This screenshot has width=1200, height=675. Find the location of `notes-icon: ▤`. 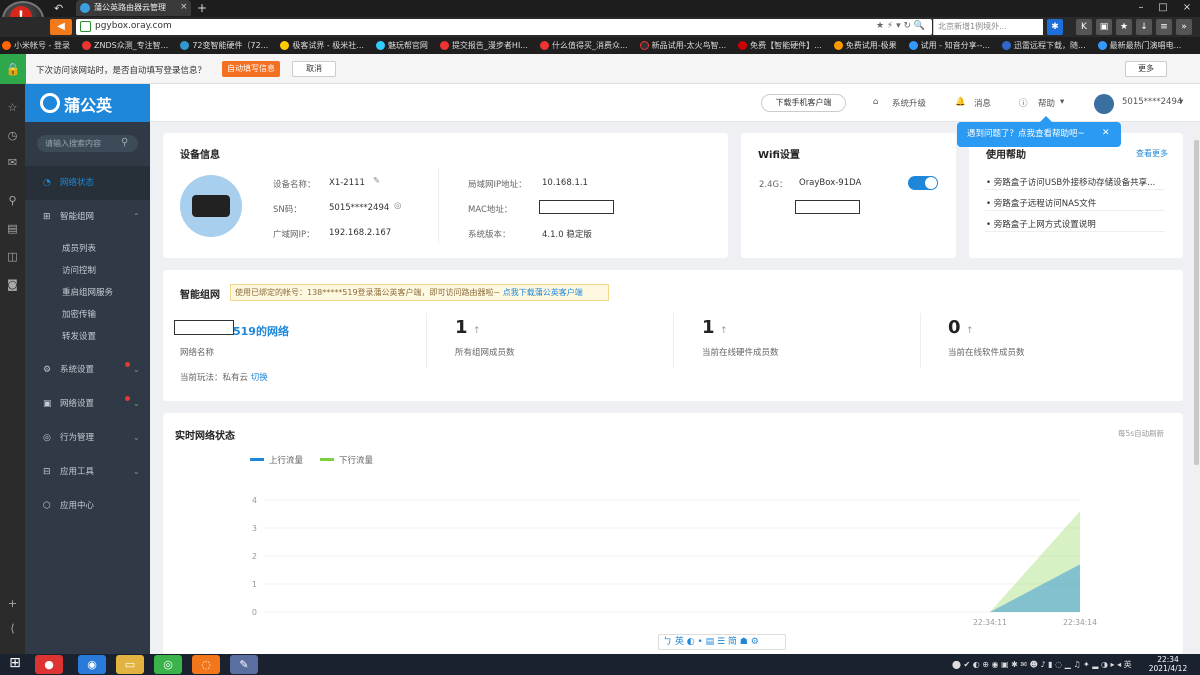

notes-icon: ▤ is located at coordinates (12, 228).